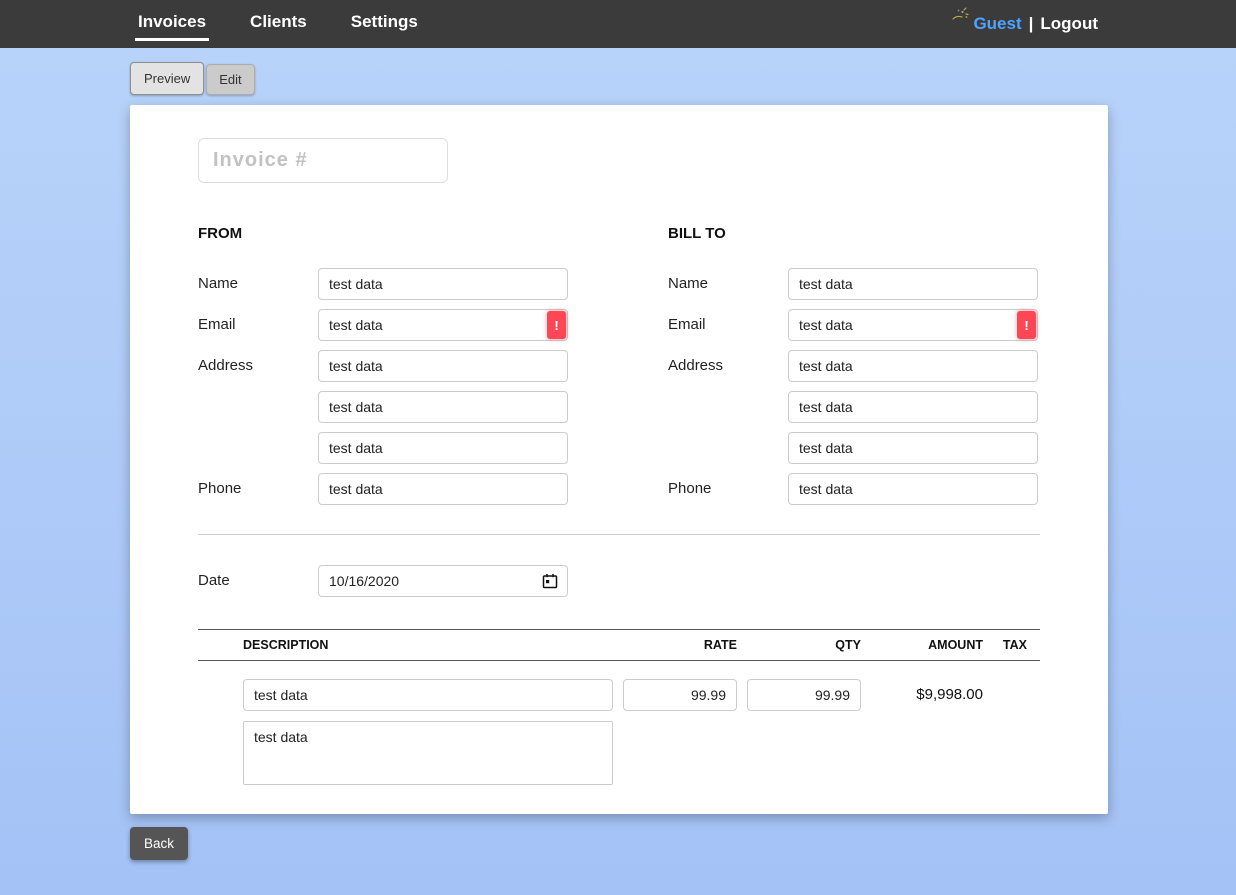  I want to click on header-tax: TAX, so click(1014, 645).